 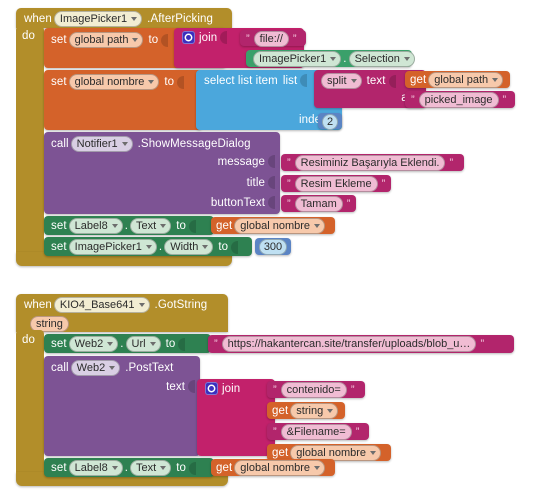 I want to click on set-imagepicker-width-block: set ImagePicker1 . Width to, so click(x=148, y=246).